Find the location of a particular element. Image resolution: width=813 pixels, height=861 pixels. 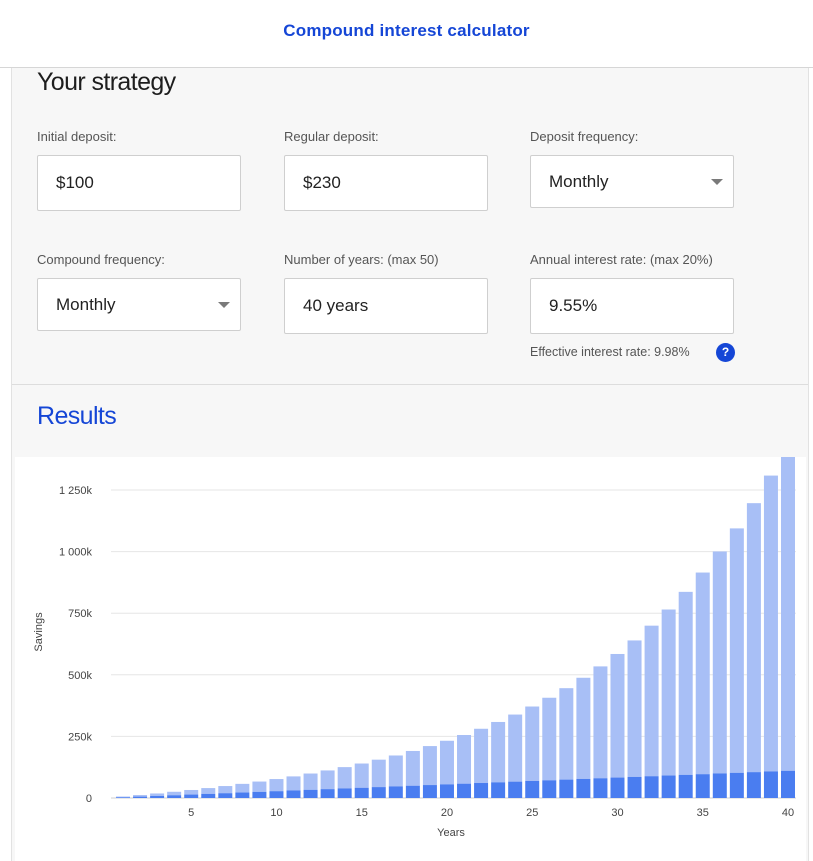

strategy-heading: Your strategy is located at coordinates (106, 82).